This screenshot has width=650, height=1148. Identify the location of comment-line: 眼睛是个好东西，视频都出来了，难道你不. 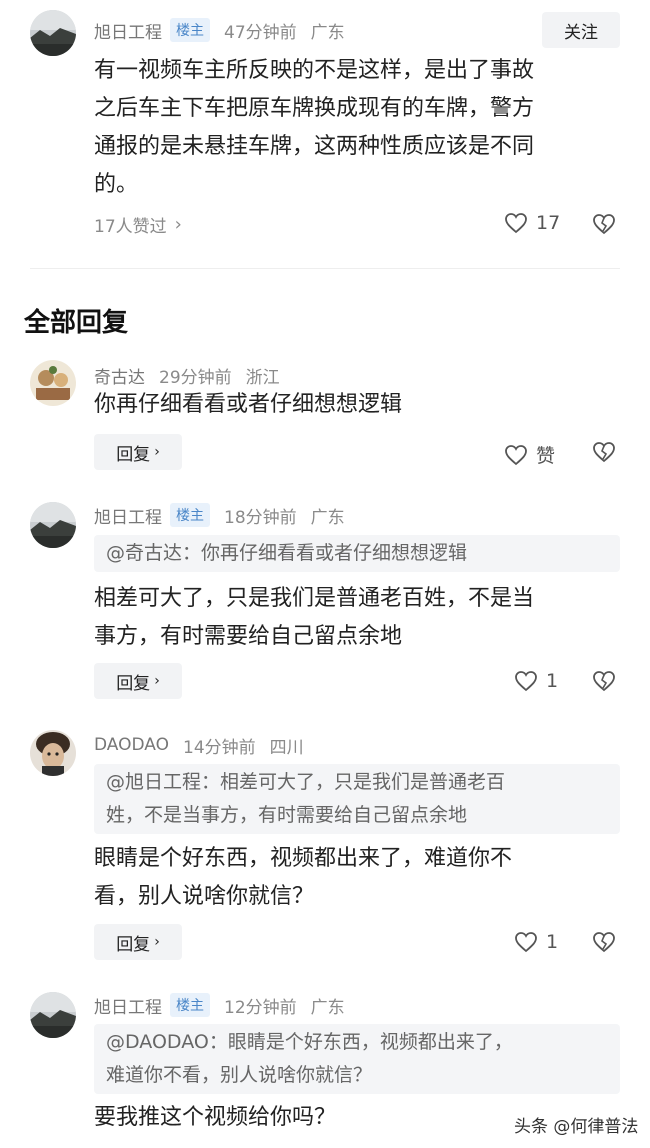
(303, 858).